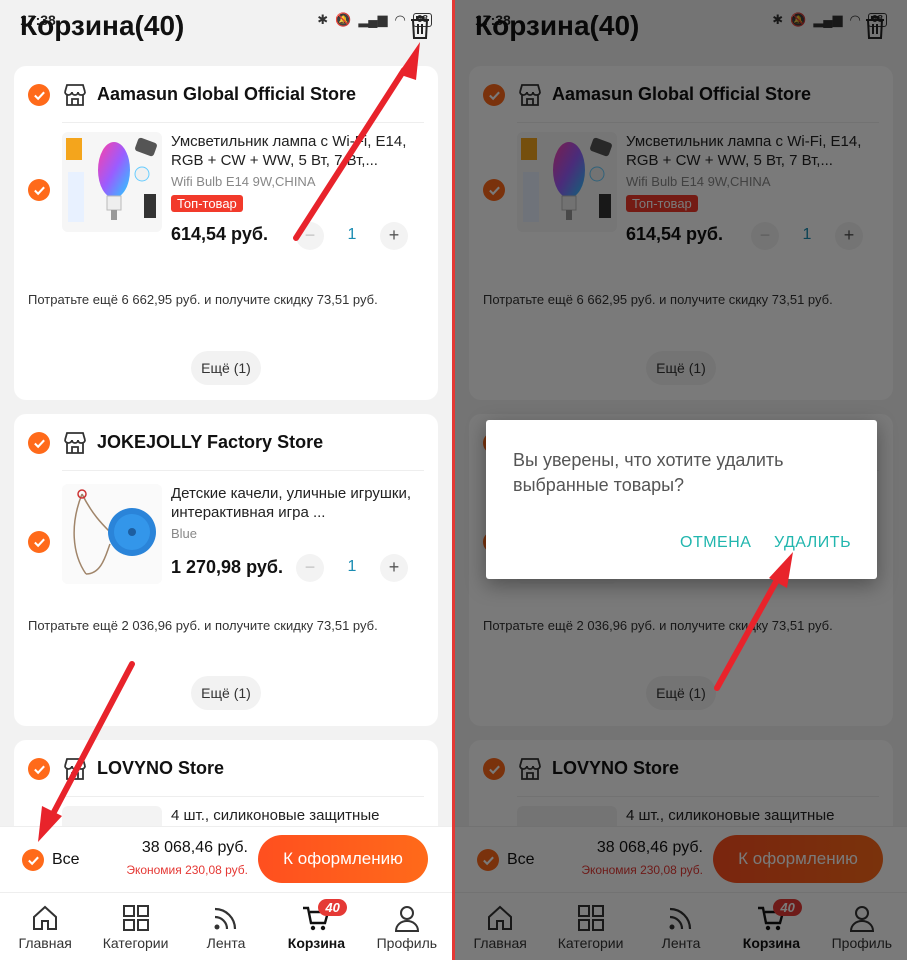 This screenshot has height=960, width=907. Describe the element at coordinates (226, 769) in the screenshot. I see `store-header: LOVYNO Store` at that location.